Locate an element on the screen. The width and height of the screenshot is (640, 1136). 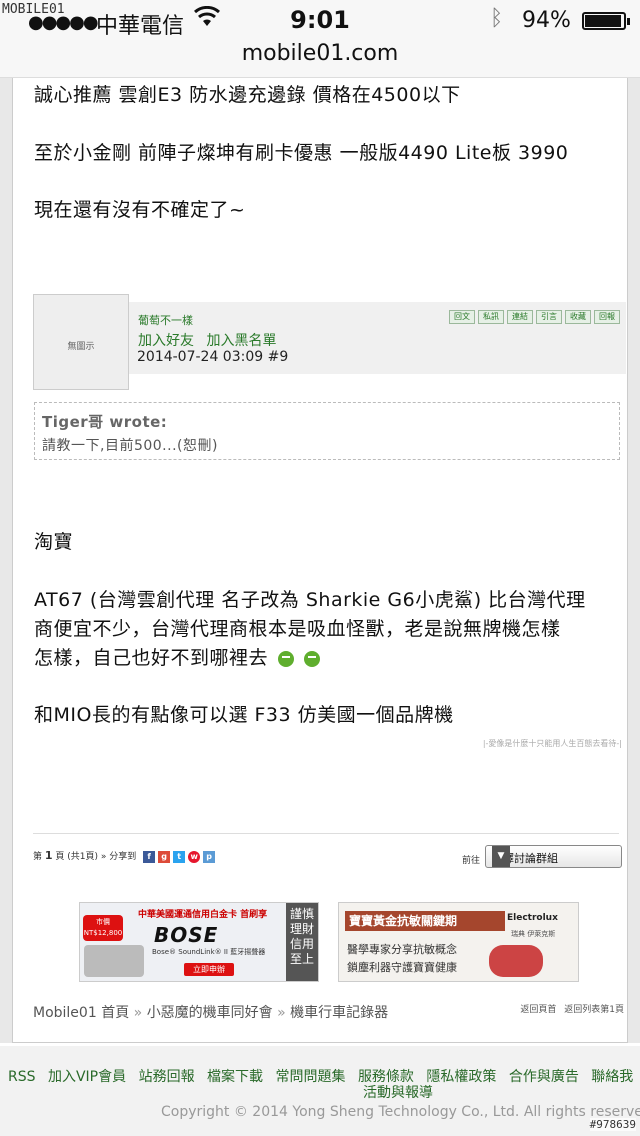
ad-brand-logo: Electrolux is located at coordinates (532, 918).